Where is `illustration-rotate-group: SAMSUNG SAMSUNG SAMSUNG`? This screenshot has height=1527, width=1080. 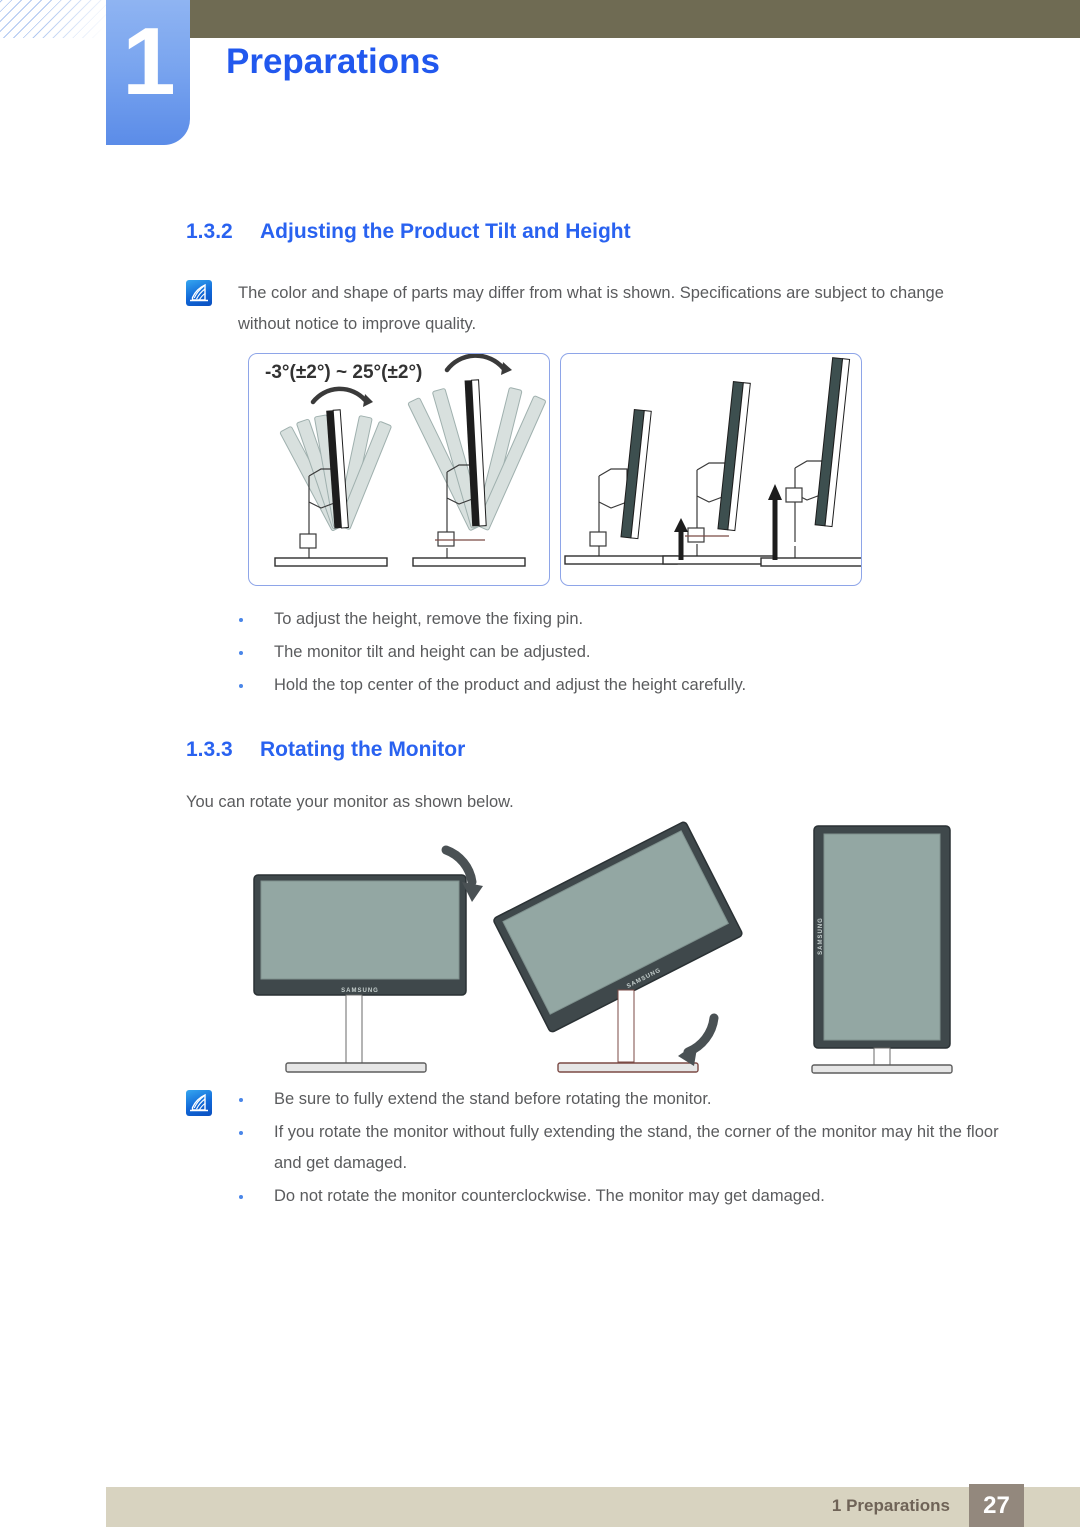
illustration-rotate-group: SAMSUNG SAMSUNG SAMSUNG is located at coordinates (630, 950).